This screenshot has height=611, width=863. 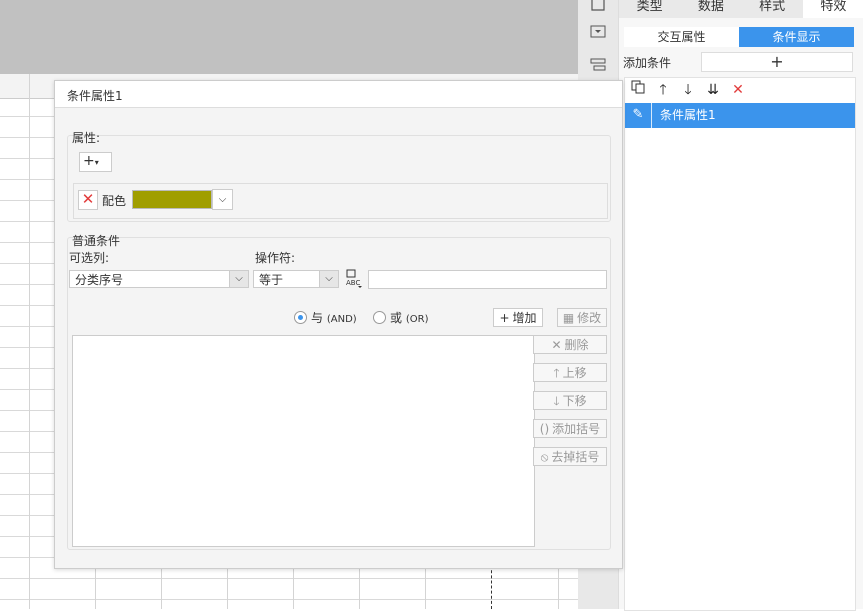 What do you see at coordinates (296, 279) in the screenshot?
I see `operator-select: 等于 ⌵` at bounding box center [296, 279].